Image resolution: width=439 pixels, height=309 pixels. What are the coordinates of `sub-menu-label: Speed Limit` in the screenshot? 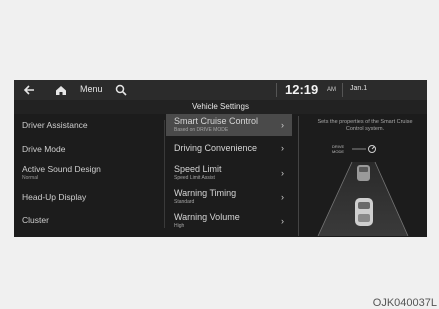 It's located at (198, 169).